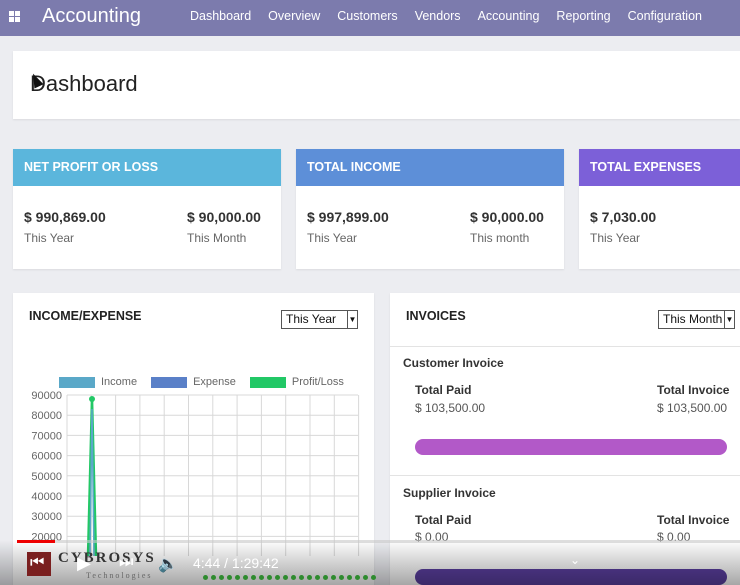 This screenshot has width=740, height=585. I want to click on invoices-title: INVOICES, so click(436, 316).